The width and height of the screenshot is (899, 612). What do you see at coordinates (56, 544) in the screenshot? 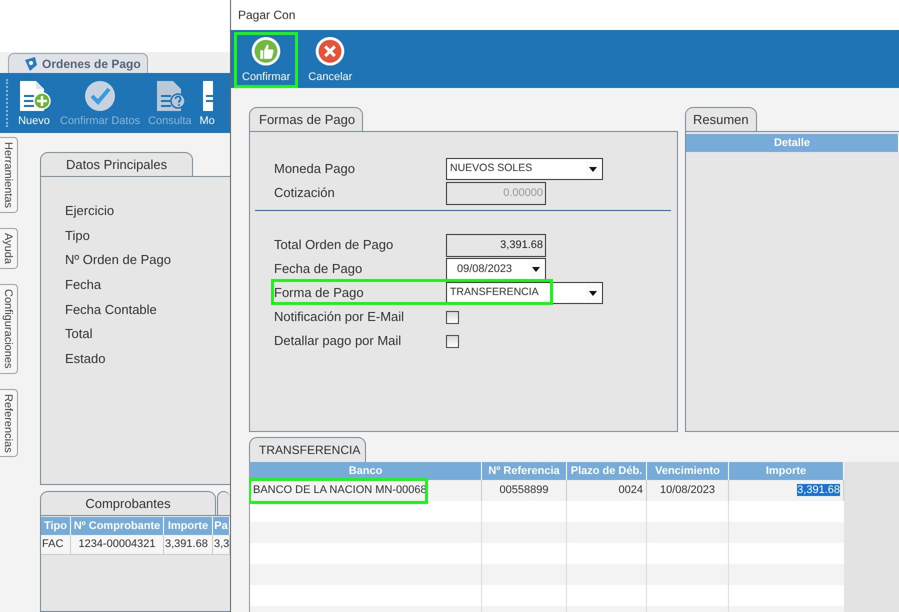
I see `table-cell: FAC` at bounding box center [56, 544].